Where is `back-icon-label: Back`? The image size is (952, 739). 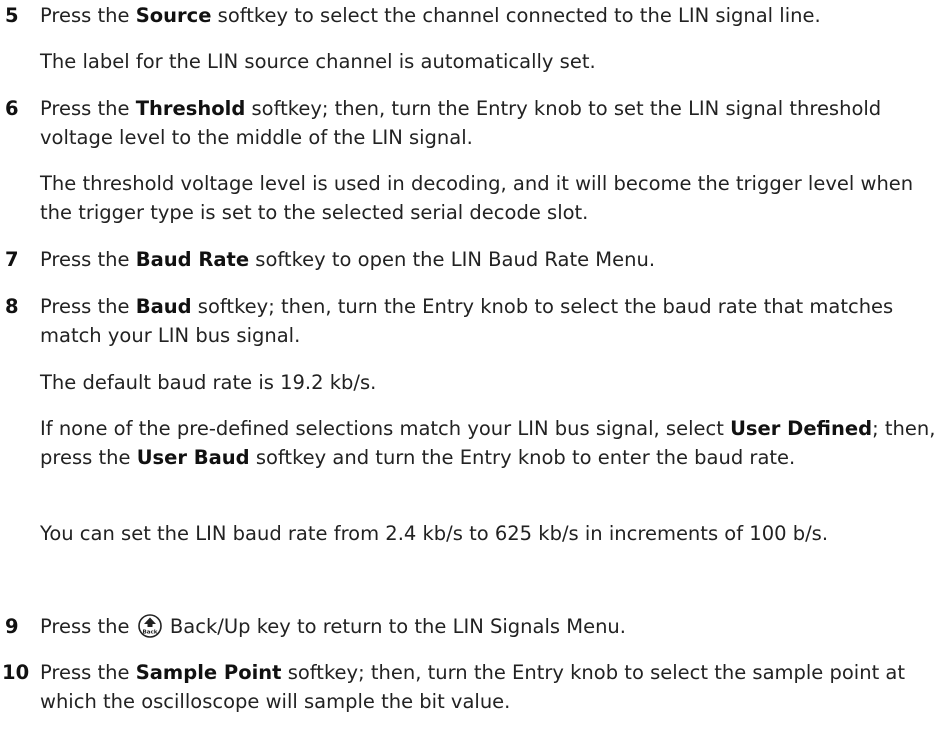 back-icon-label: Back is located at coordinates (149, 633).